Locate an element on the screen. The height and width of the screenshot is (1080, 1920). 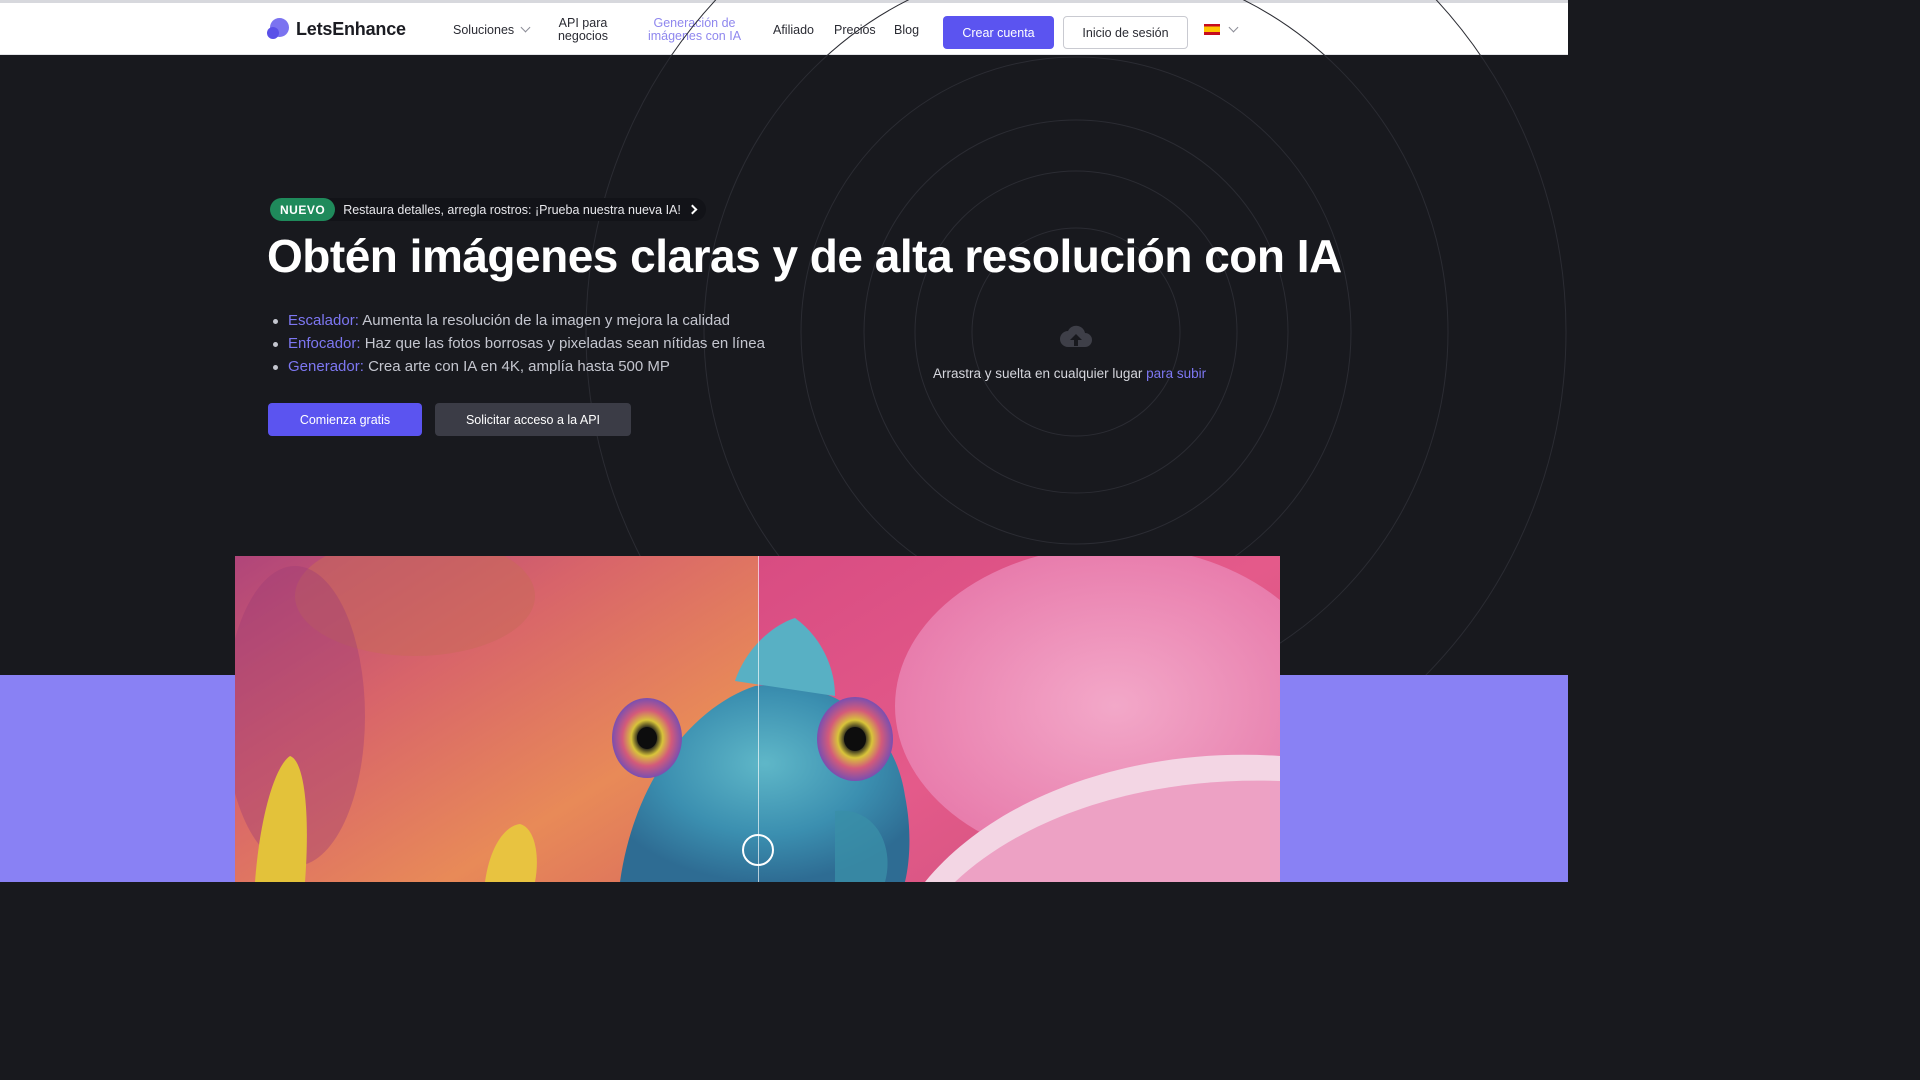
feature-keyword: Generador: is located at coordinates (326, 366).